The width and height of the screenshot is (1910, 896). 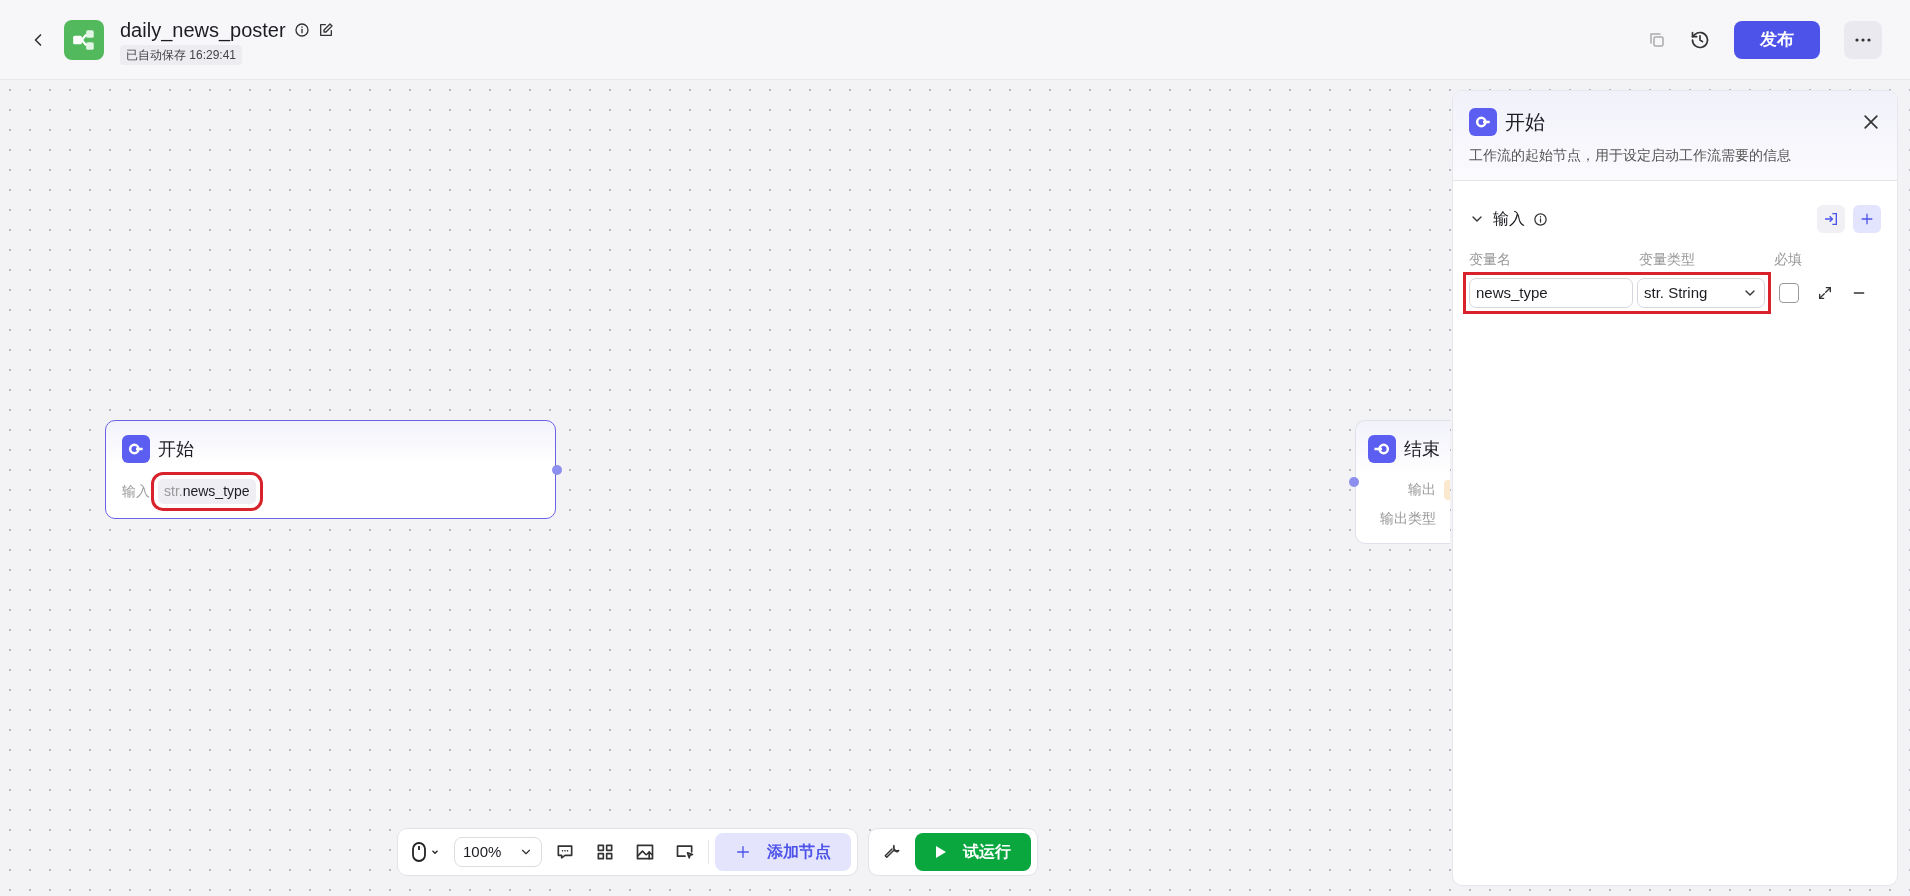 I want to click on publish-button: 发布, so click(x=1777, y=39).